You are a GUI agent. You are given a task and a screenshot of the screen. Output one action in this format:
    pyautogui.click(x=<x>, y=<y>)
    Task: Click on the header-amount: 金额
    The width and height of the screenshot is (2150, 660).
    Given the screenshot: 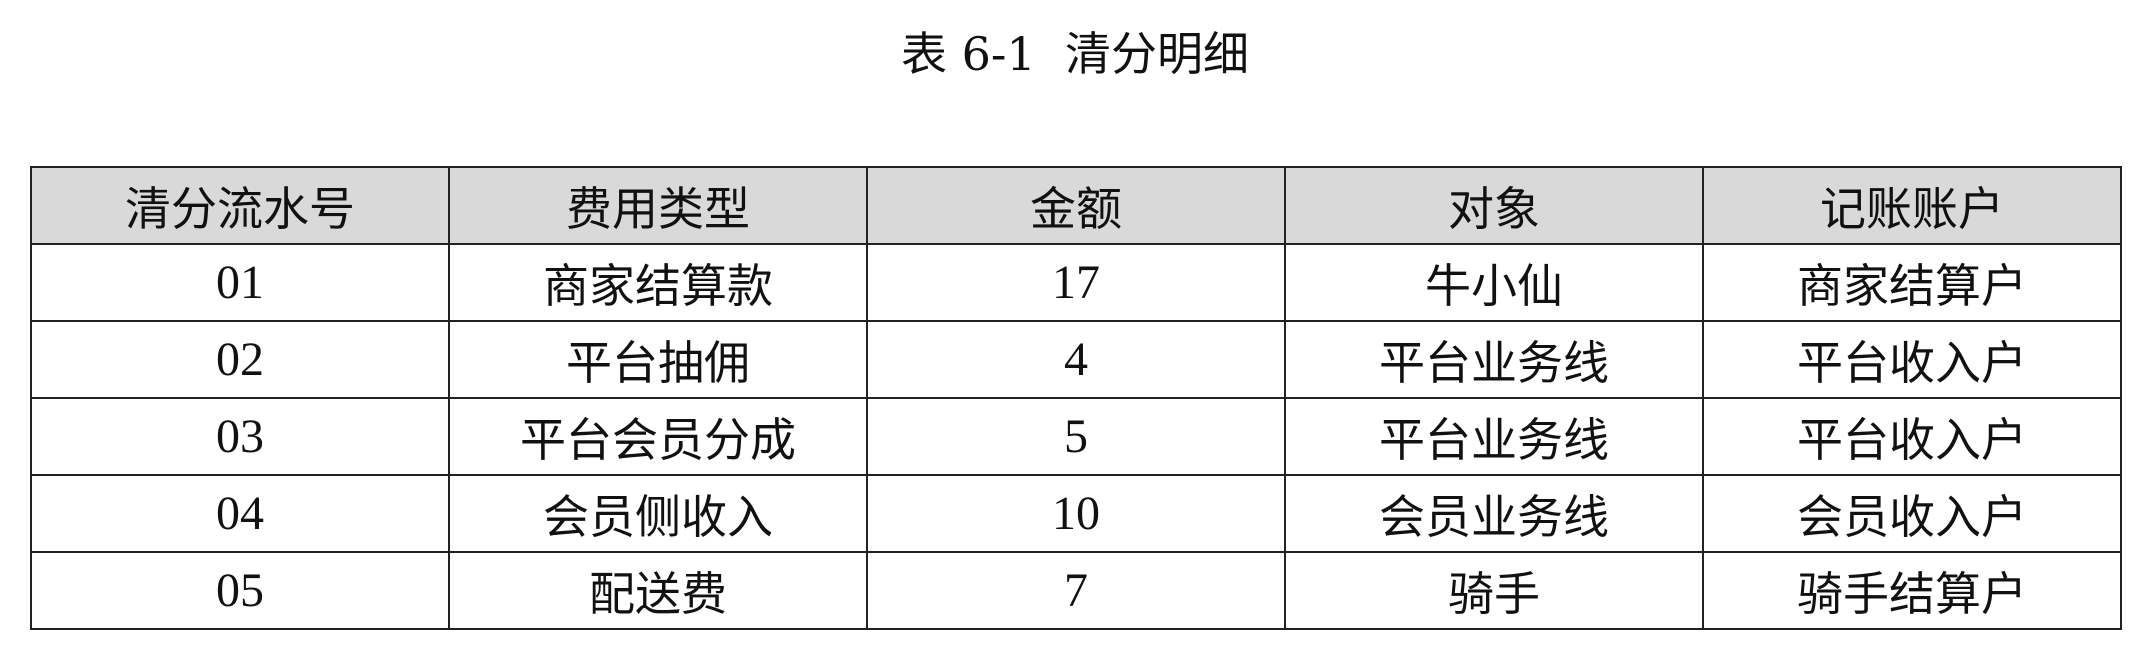 What is the action you would take?
    pyautogui.click(x=1076, y=205)
    